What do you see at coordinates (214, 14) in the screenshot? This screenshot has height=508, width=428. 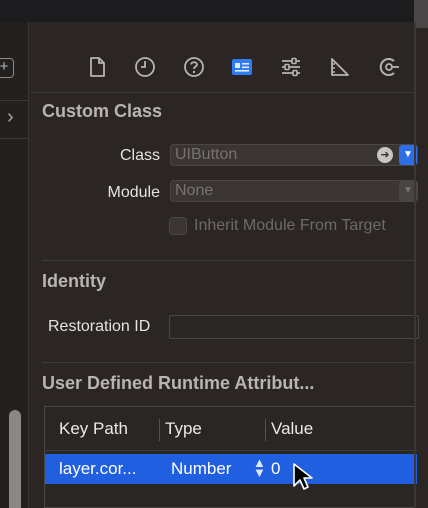 I see `window-top-bar` at bounding box center [214, 14].